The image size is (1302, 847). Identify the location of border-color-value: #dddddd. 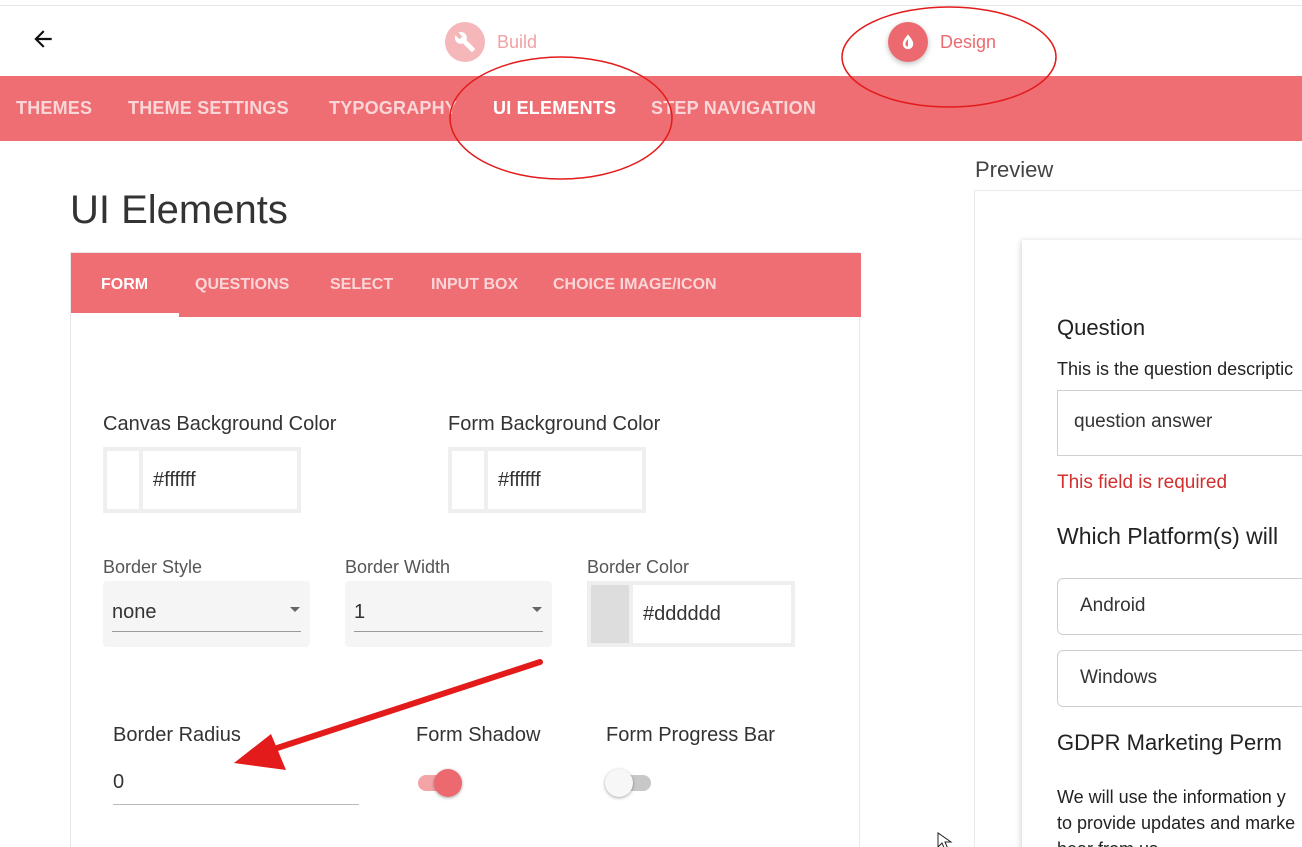
(712, 614).